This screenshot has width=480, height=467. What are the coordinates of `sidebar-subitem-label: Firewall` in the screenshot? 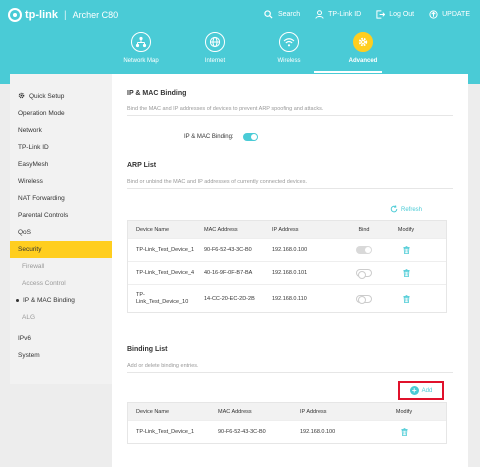 It's located at (33, 266).